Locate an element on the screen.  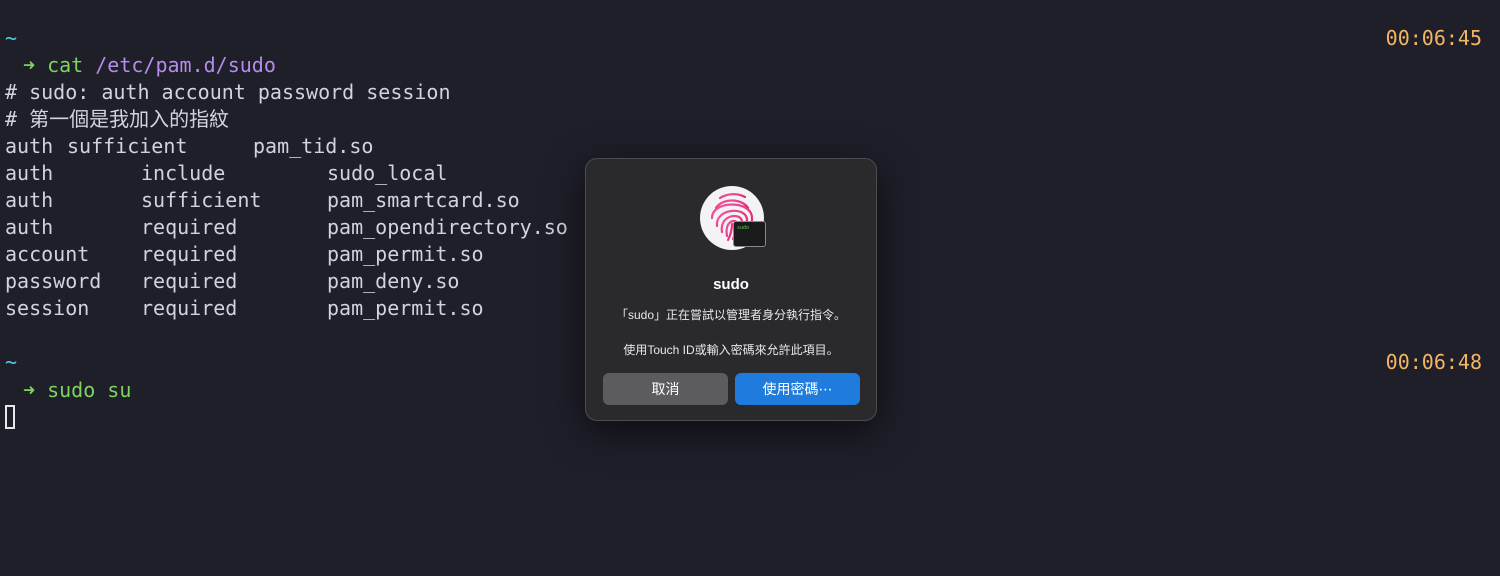
use-password-button: 使用密碼⋯ is located at coordinates (797, 389).